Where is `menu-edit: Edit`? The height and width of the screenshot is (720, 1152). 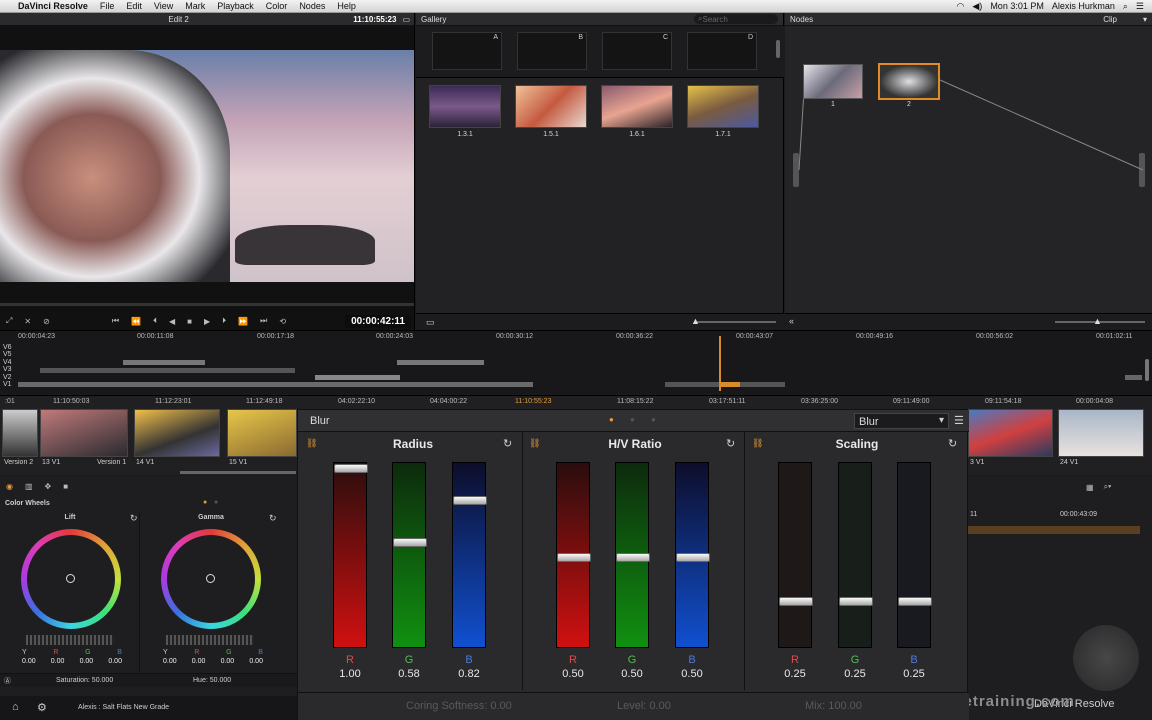
menu-edit: Edit is located at coordinates (134, 6).